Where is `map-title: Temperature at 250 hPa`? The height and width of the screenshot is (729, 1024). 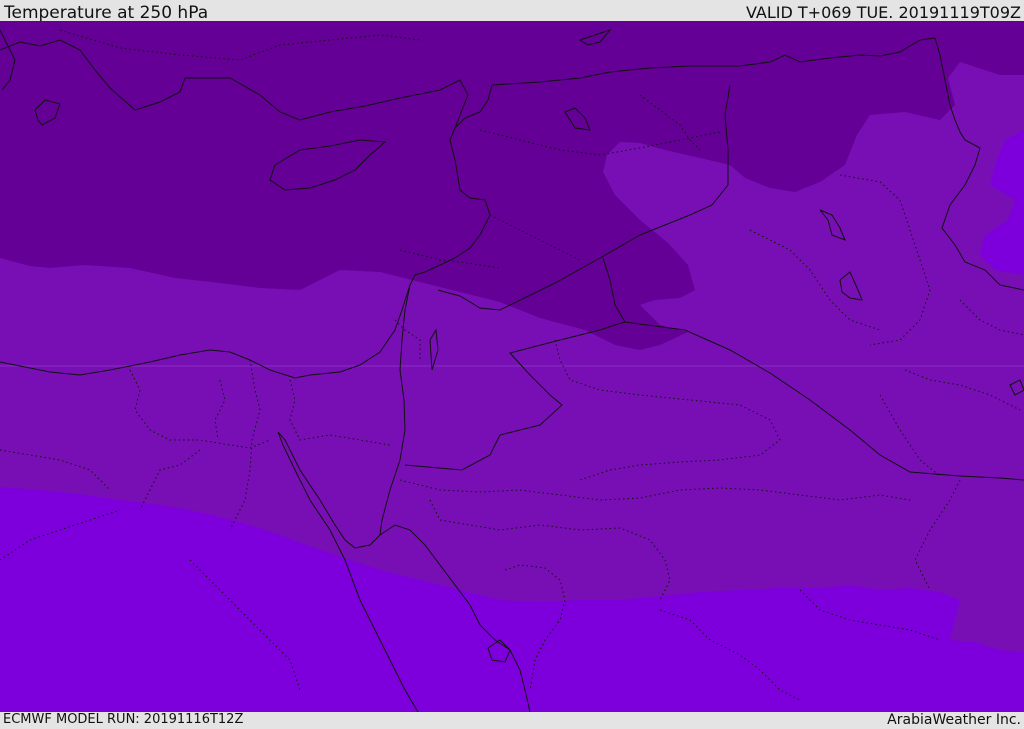
map-title: Temperature at 250 hPa is located at coordinates (106, 13).